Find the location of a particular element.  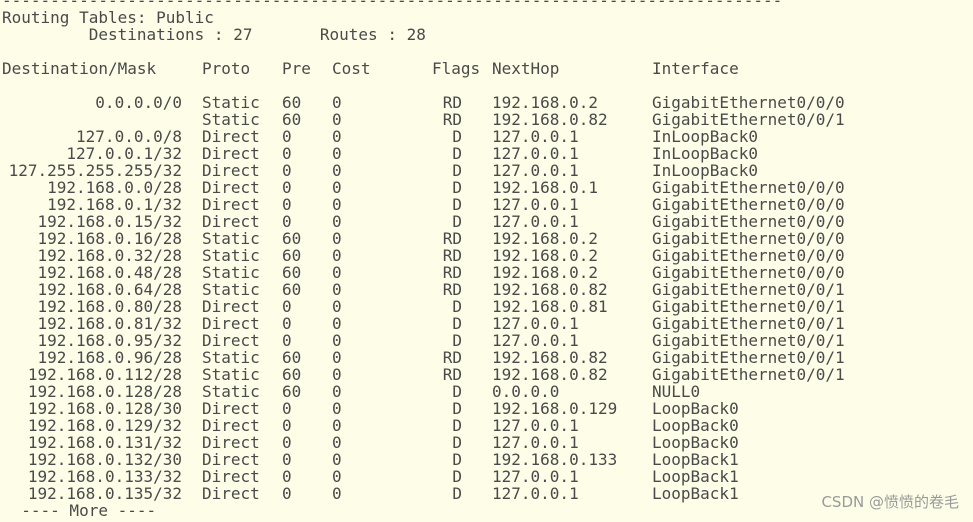

route-destination: 192.168.0.128/30 is located at coordinates (104, 408).